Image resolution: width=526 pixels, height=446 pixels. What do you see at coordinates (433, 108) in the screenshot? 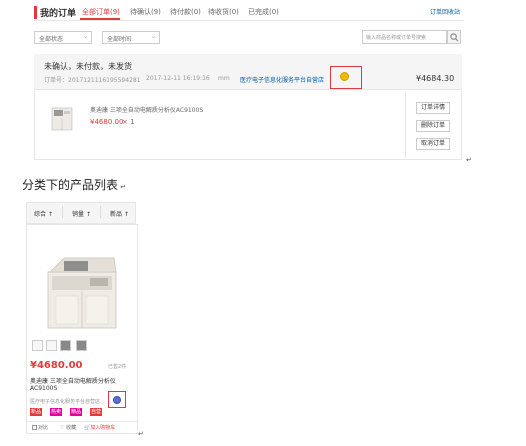
I see `order-detail-button: 订单详情` at bounding box center [433, 108].